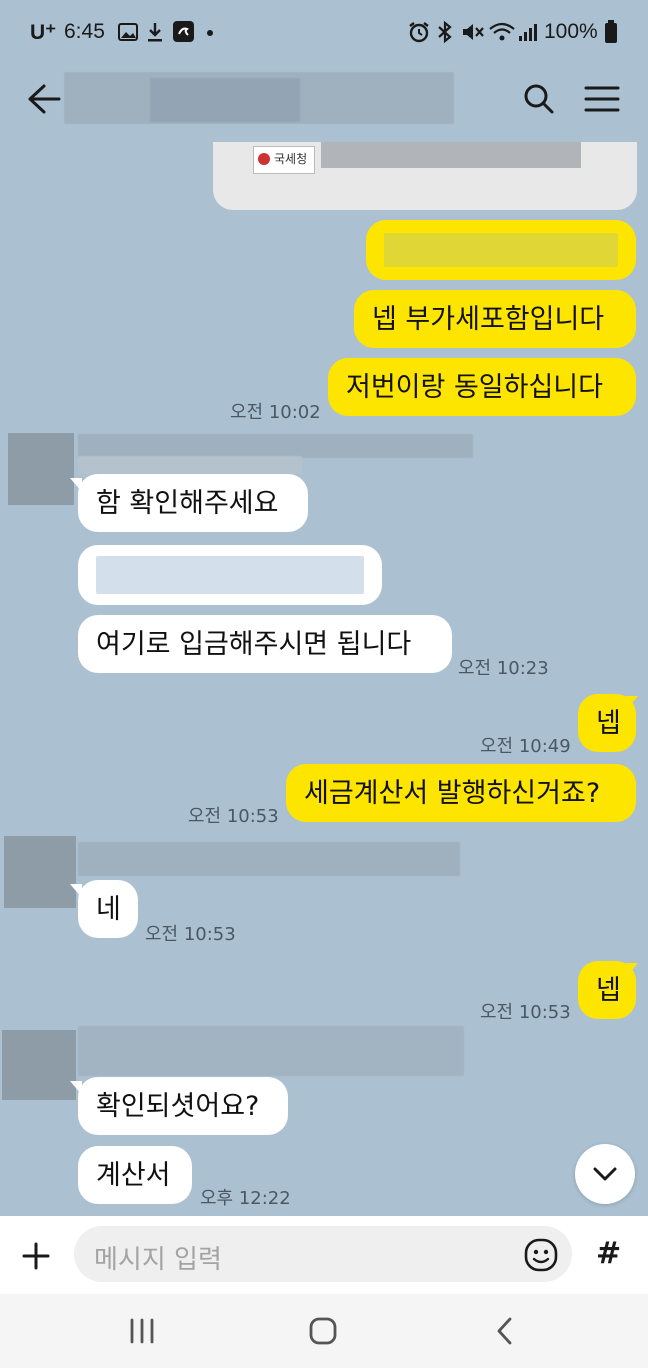  I want to click on message-bubble-other: 확인되셧어요?, so click(183, 1106).